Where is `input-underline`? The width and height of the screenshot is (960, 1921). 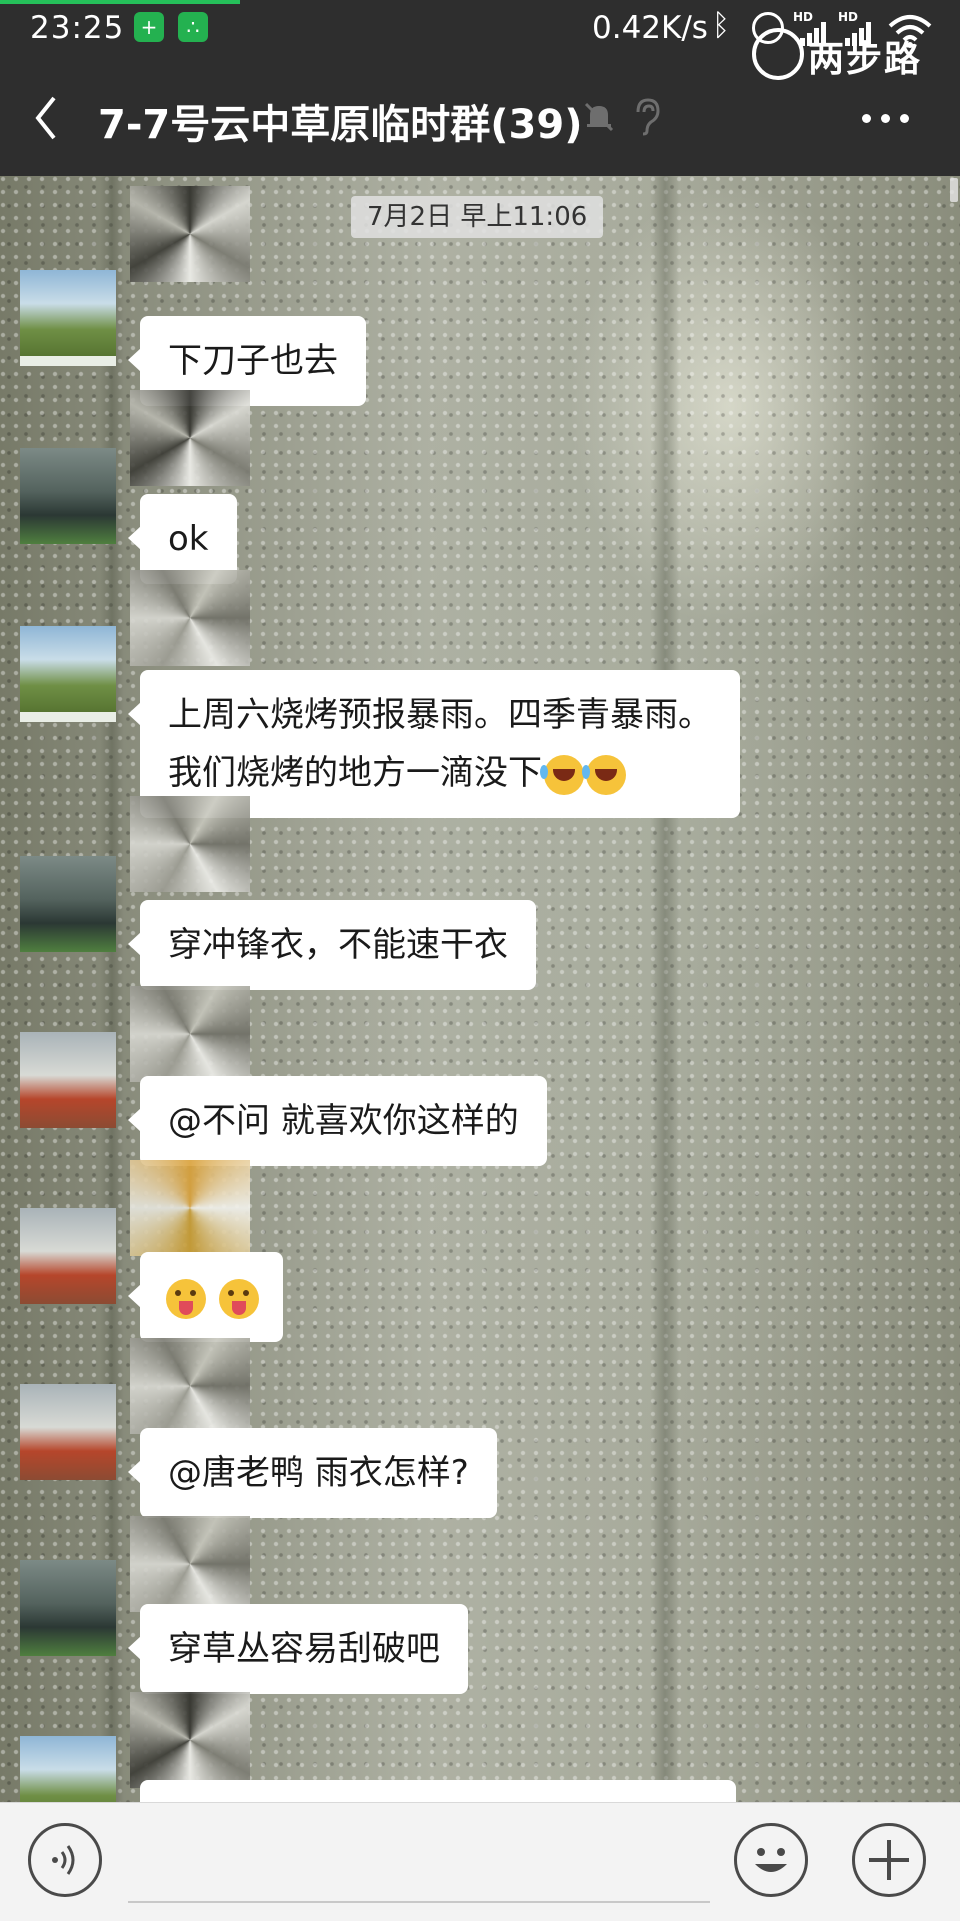 input-underline is located at coordinates (419, 1902).